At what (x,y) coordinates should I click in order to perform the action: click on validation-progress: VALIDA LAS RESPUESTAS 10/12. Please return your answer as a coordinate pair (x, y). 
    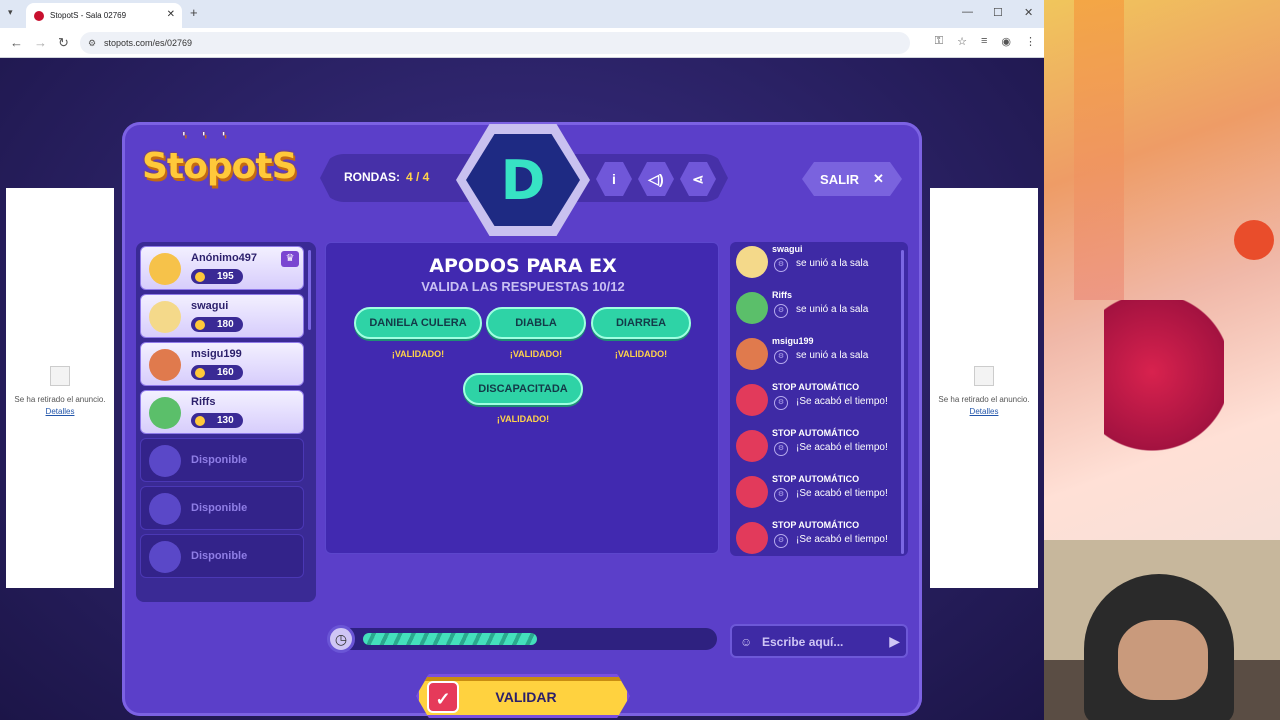
    Looking at the image, I should click on (523, 286).